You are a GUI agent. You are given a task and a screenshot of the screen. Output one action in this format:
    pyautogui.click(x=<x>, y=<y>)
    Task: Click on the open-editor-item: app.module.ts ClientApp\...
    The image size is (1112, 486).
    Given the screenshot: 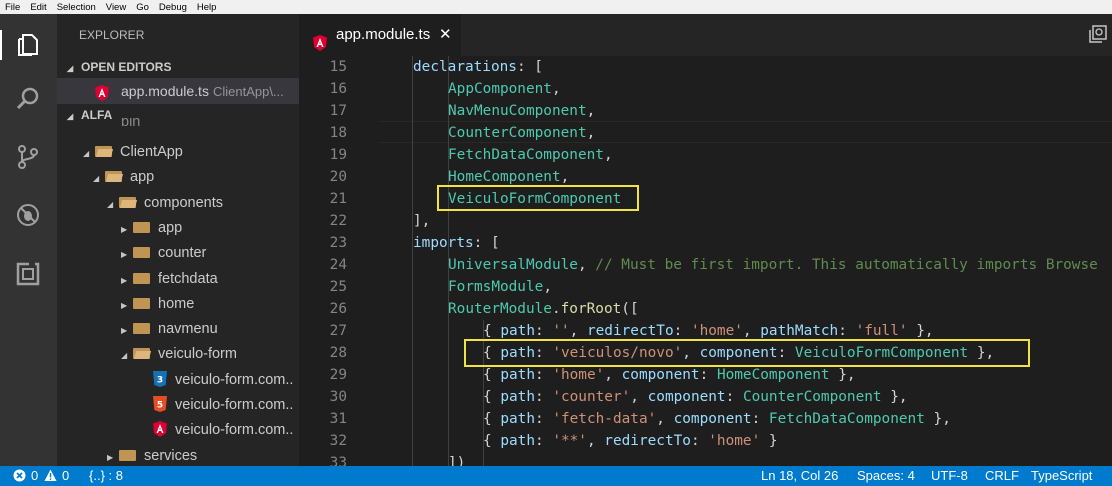 What is the action you would take?
    pyautogui.click(x=178, y=91)
    